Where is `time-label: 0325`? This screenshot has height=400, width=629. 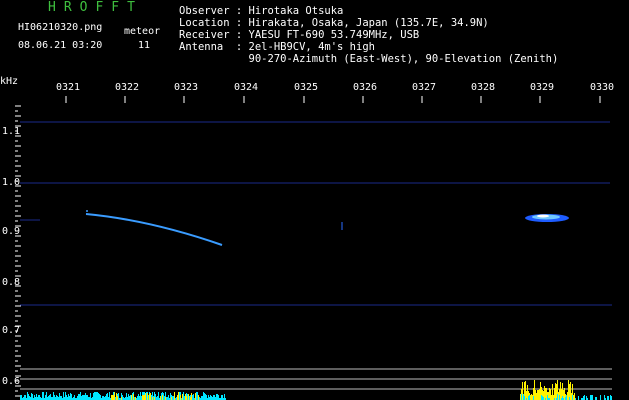
time-label: 0325 is located at coordinates (306, 87).